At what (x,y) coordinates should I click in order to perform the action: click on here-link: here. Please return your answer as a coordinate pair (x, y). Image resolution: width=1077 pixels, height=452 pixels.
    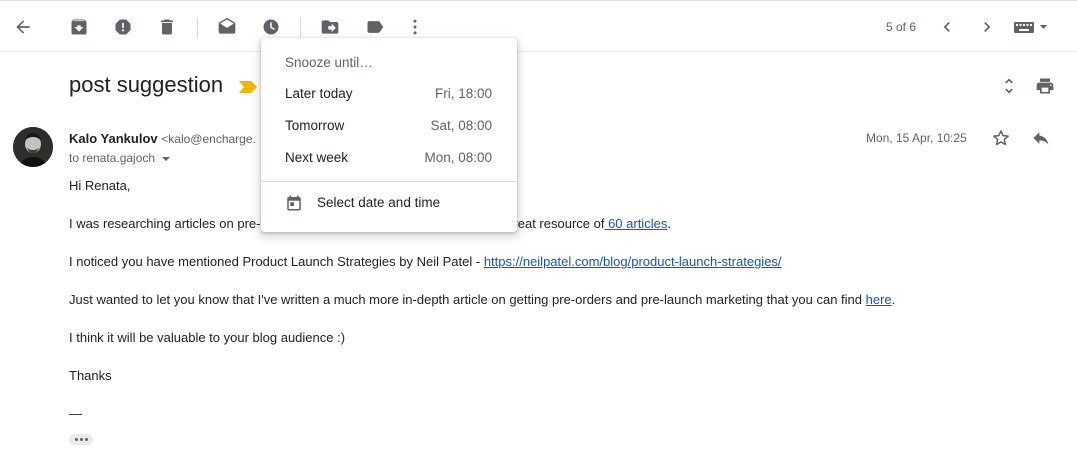
    Looking at the image, I should click on (879, 299).